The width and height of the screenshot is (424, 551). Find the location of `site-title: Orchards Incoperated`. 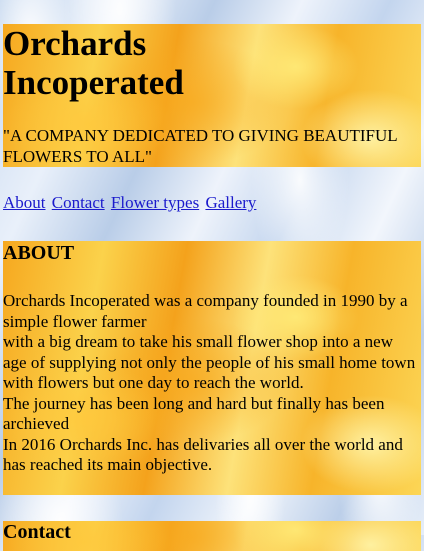

site-title: Orchards Incoperated is located at coordinates (93, 63).